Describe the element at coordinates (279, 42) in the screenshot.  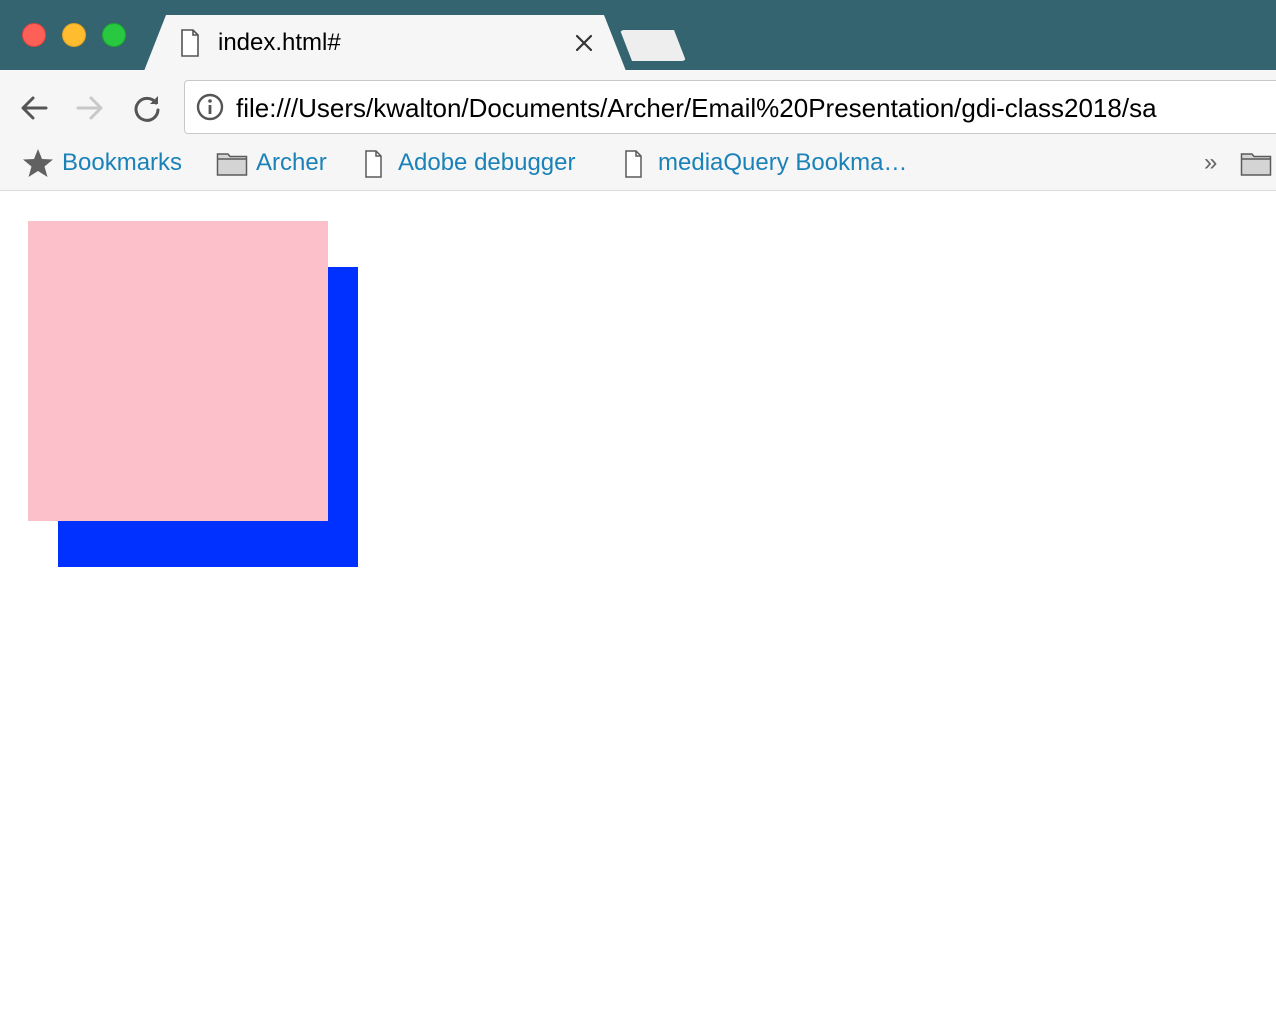
I see `tab-title: index.html#` at that location.